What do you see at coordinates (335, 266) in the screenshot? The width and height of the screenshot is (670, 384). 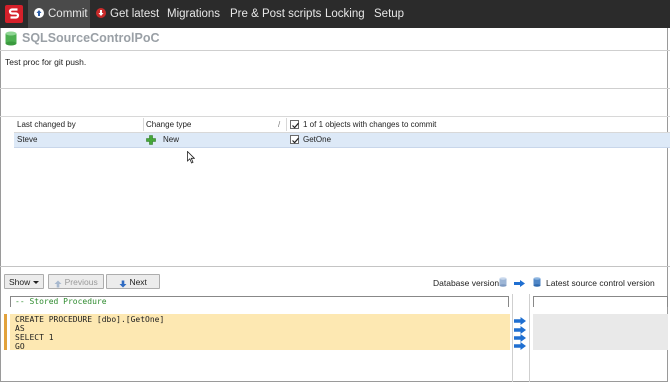 I see `pane-splitter` at bounding box center [335, 266].